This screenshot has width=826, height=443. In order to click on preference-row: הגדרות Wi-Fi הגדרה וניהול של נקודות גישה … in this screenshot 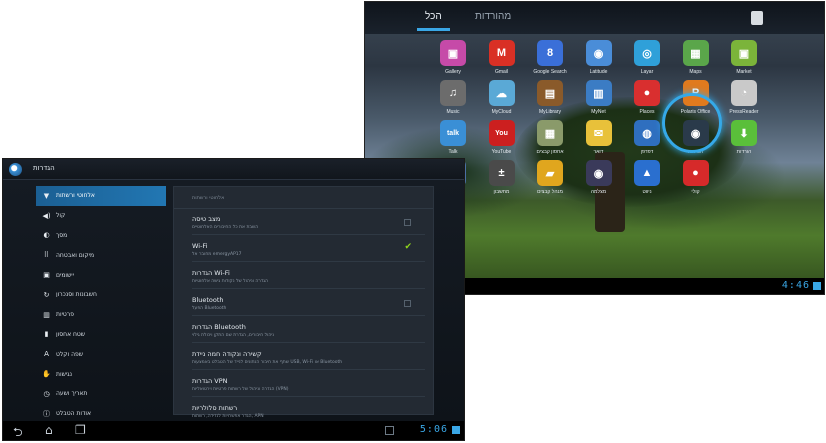, I will do `click(308, 277)`.